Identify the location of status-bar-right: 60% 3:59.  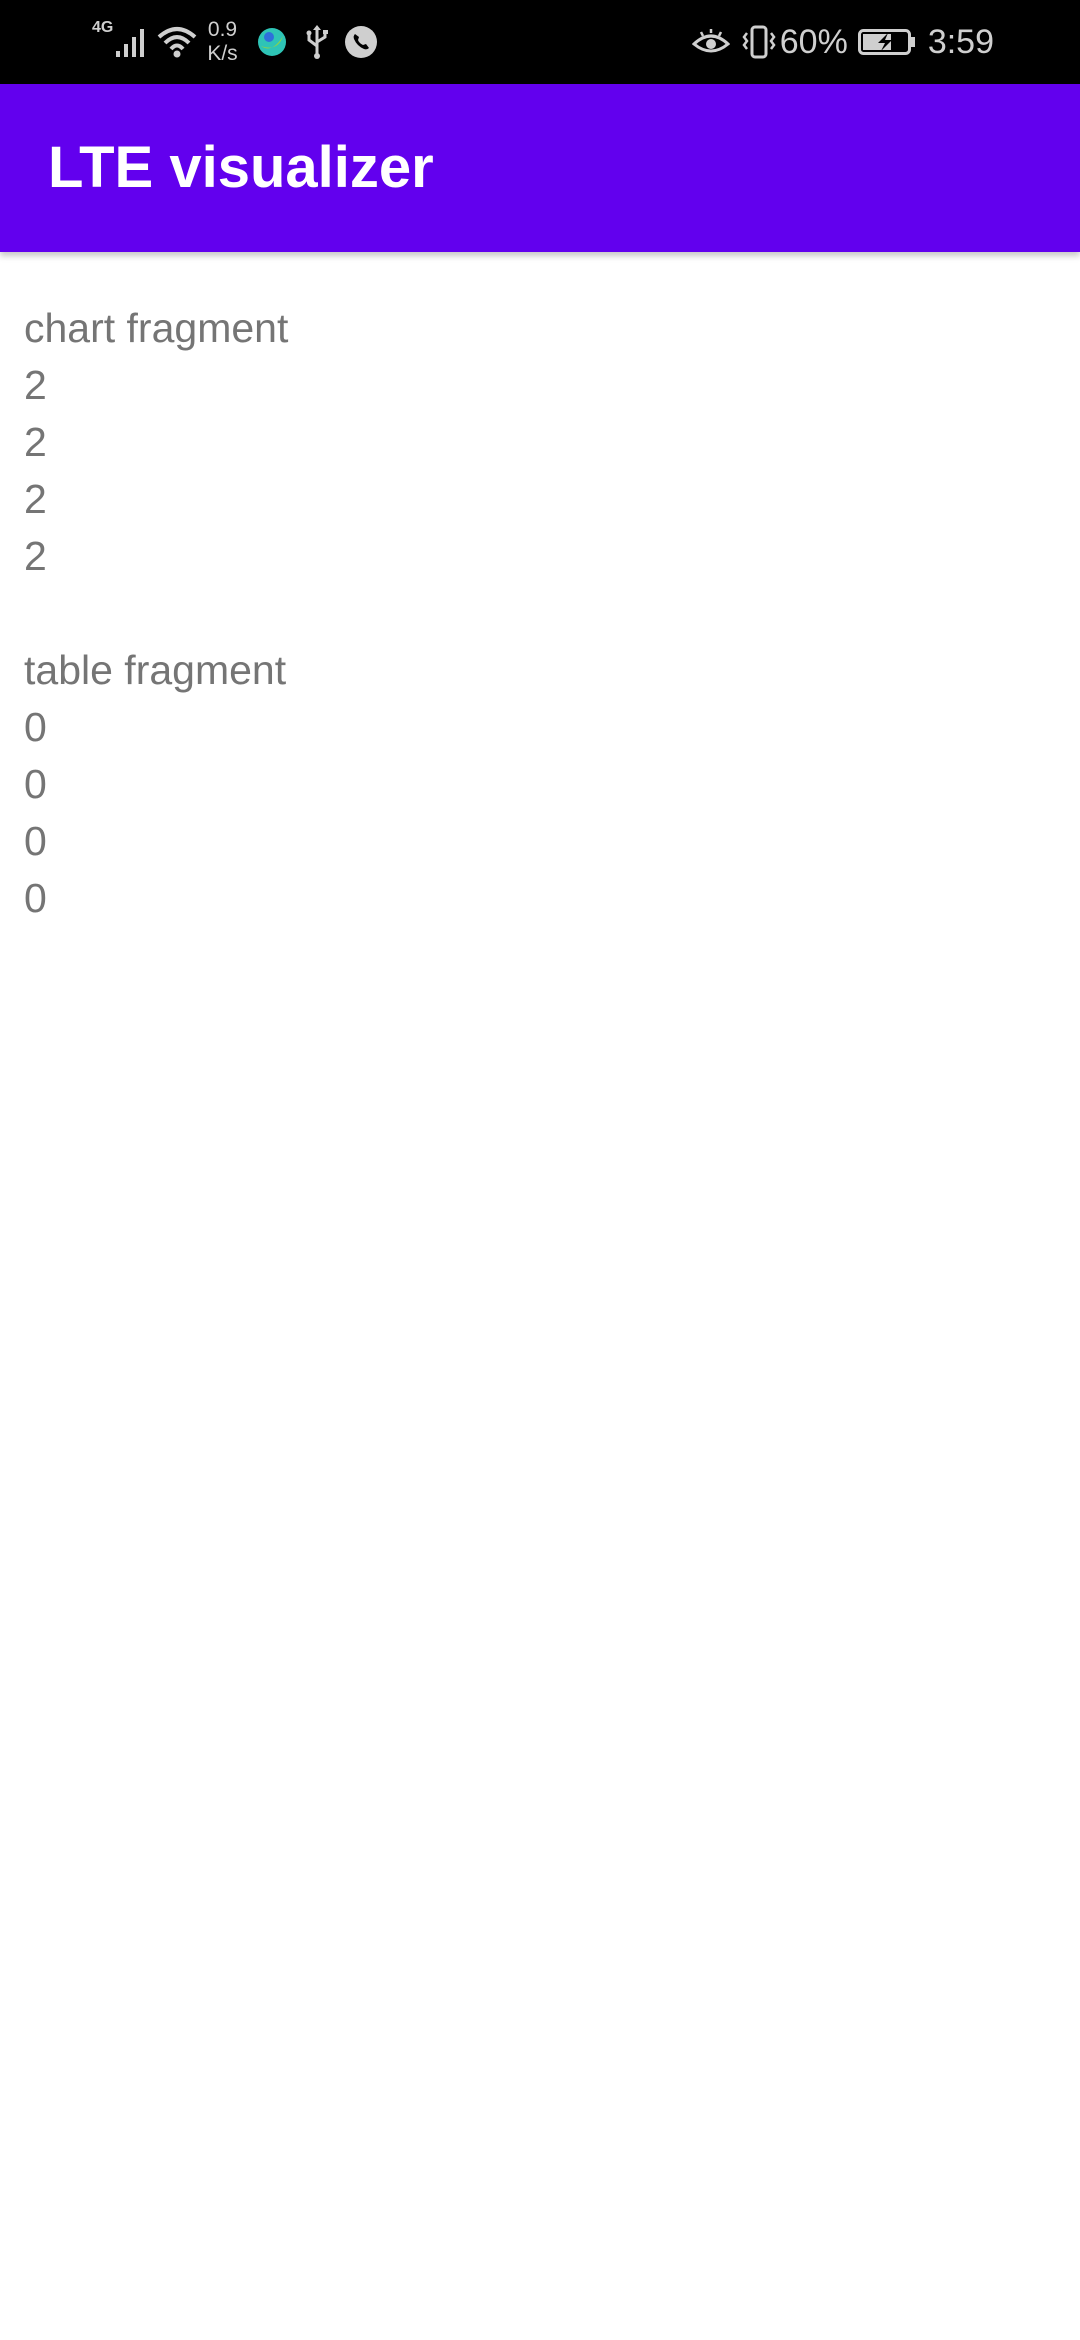
(842, 42).